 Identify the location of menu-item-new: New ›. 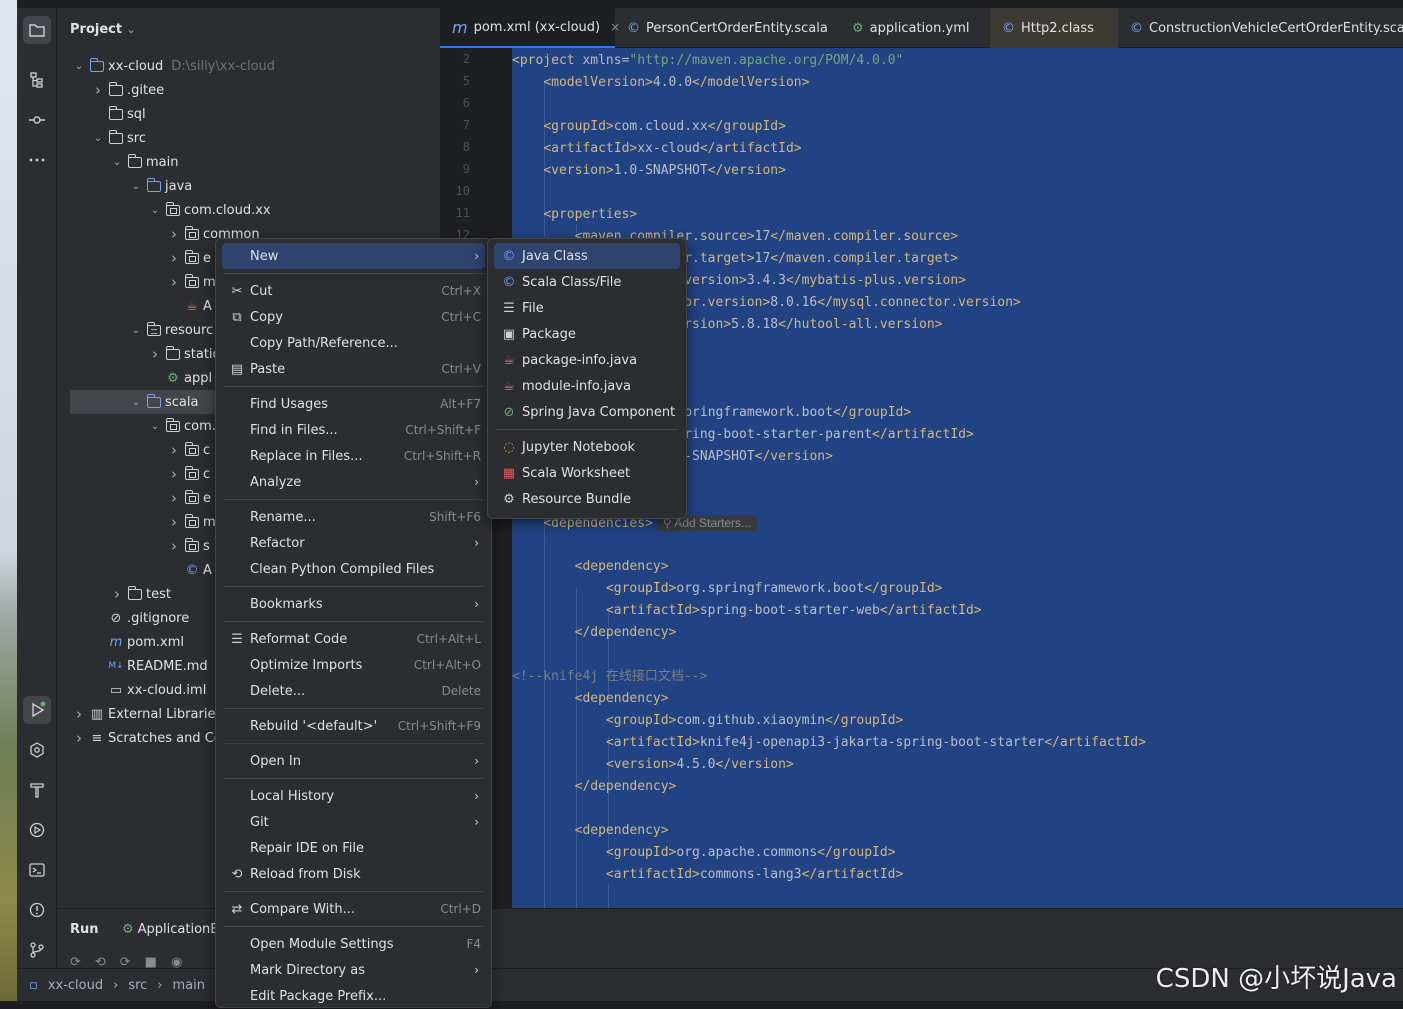
(353, 256).